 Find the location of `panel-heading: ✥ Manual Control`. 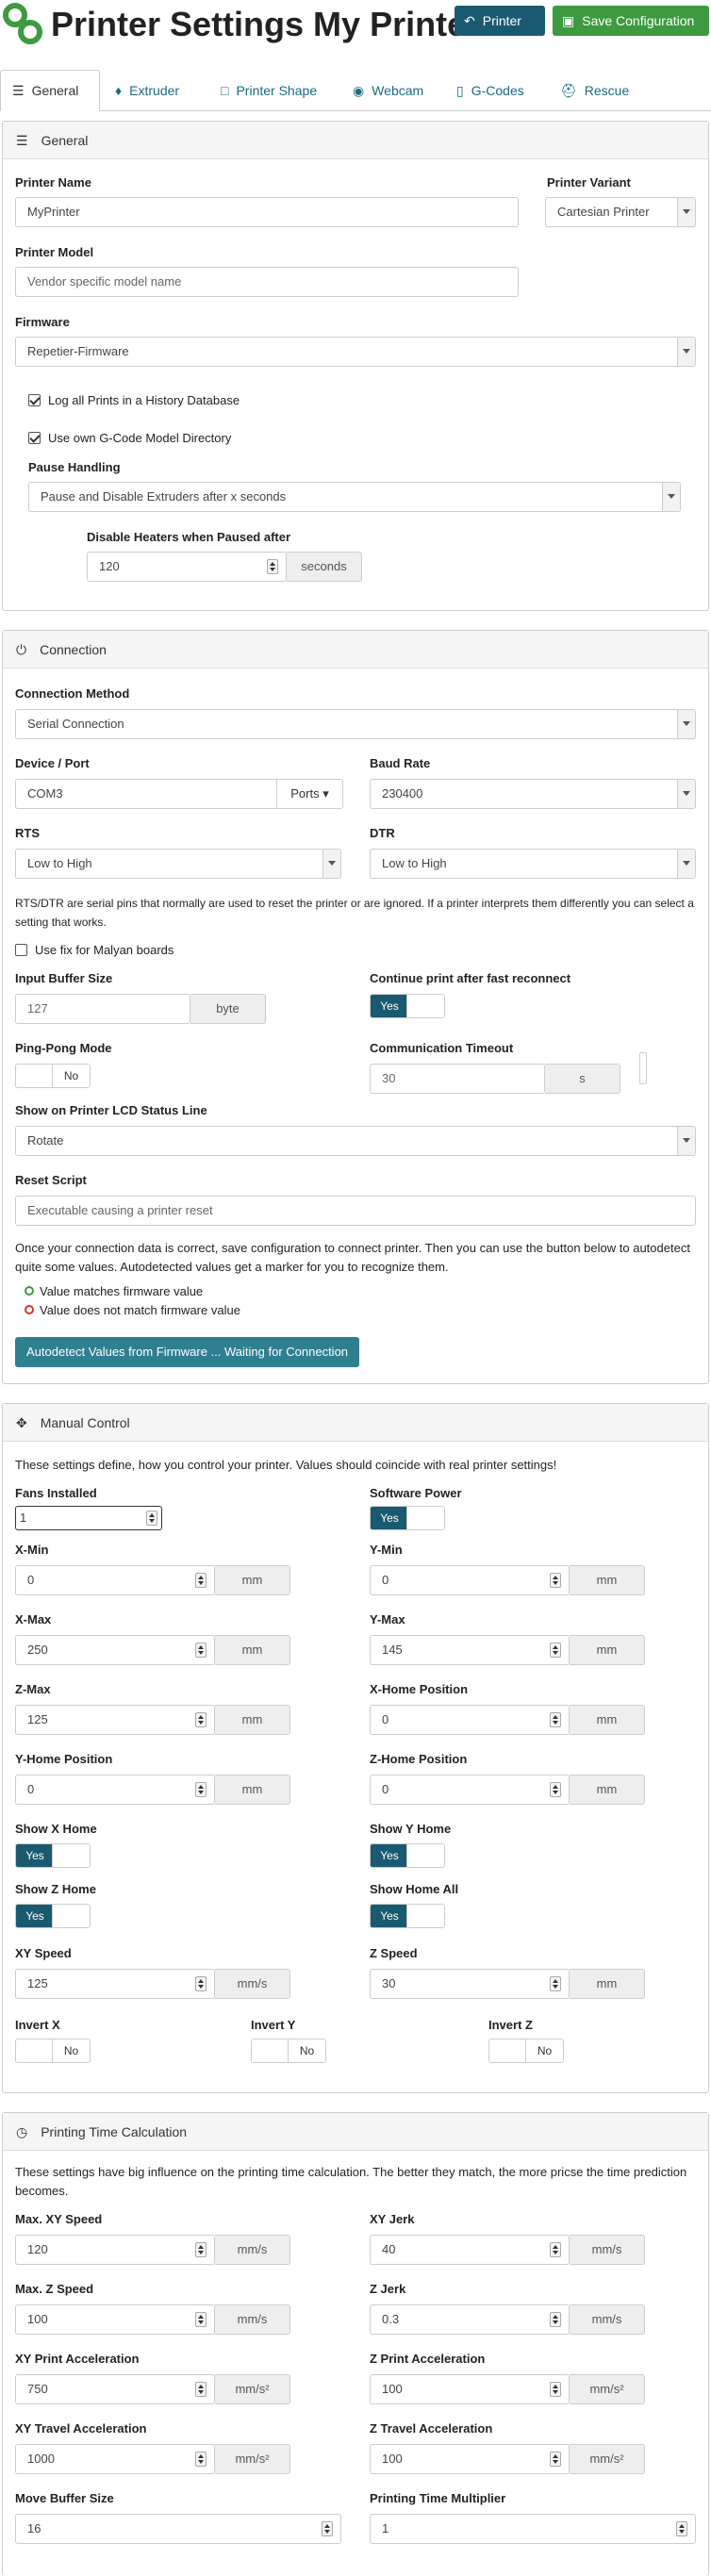

panel-heading: ✥ Manual Control is located at coordinates (355, 1423).